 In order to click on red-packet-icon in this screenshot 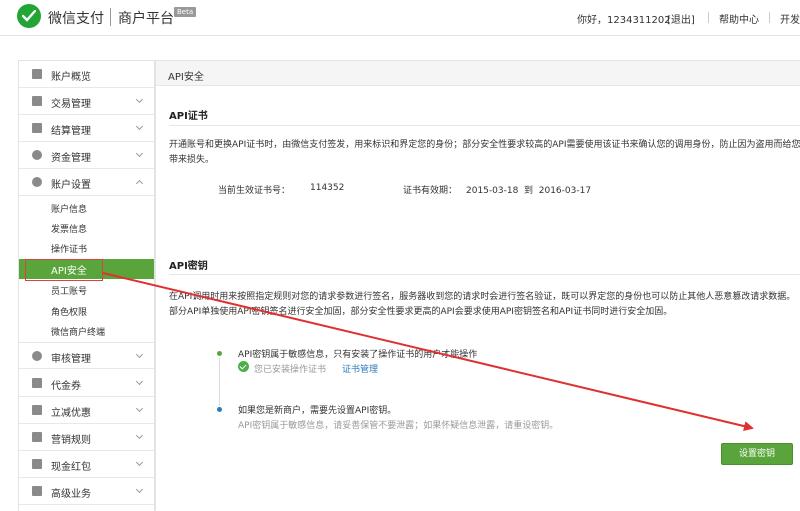, I will do `click(37, 464)`.